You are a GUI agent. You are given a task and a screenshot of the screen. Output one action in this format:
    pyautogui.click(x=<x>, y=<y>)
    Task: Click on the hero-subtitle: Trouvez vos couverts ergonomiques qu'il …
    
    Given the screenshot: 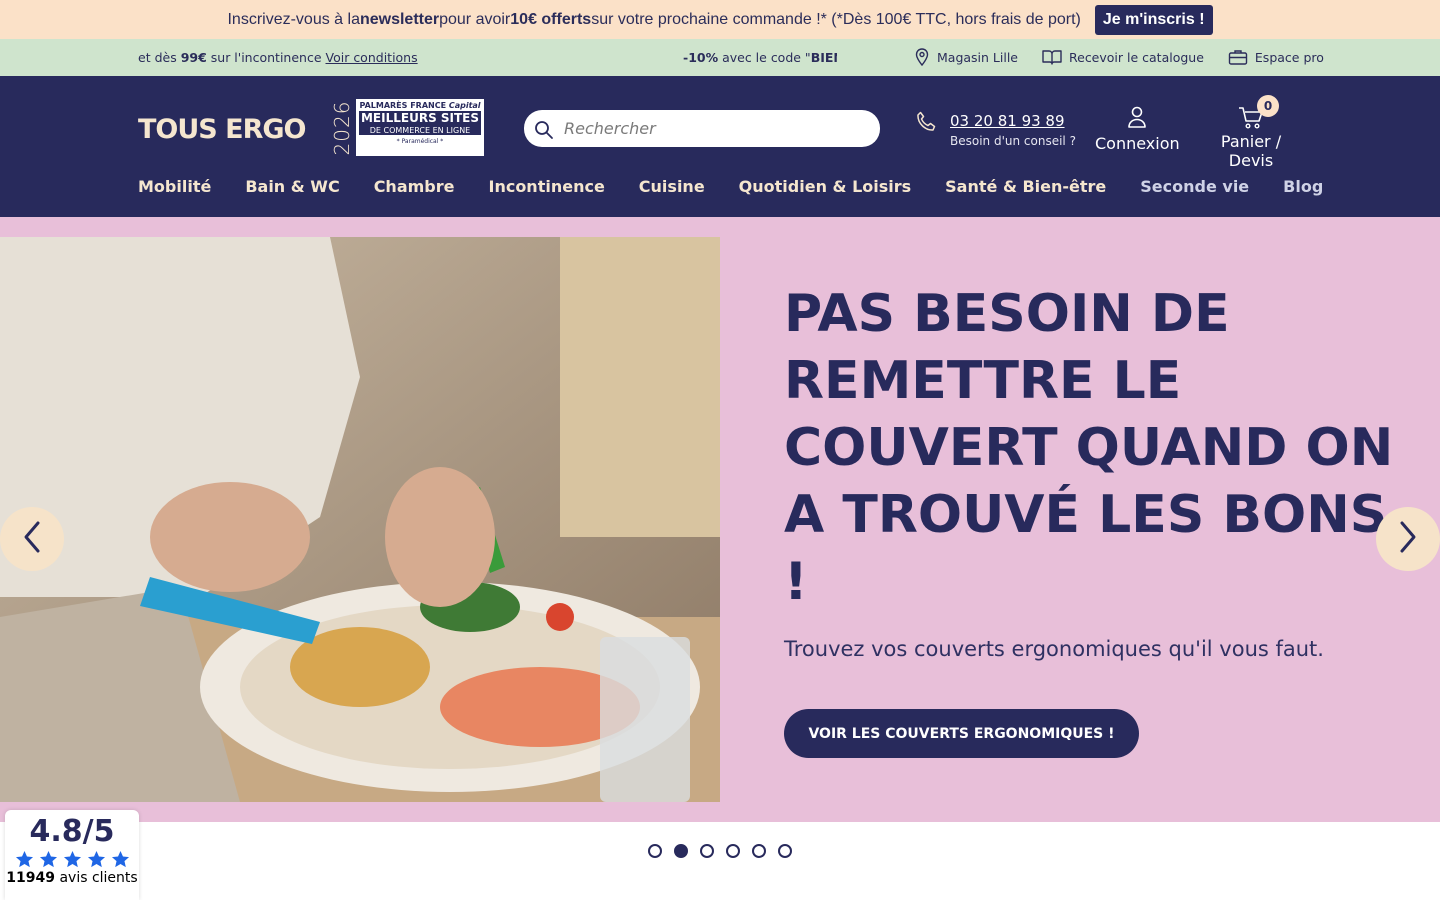 What is the action you would take?
    pyautogui.click(x=1054, y=649)
    